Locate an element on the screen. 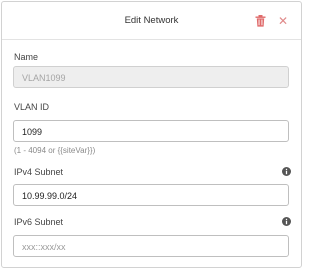 The width and height of the screenshot is (320, 271). ipv6-subnet-label: IPv6 Subnet is located at coordinates (39, 222).